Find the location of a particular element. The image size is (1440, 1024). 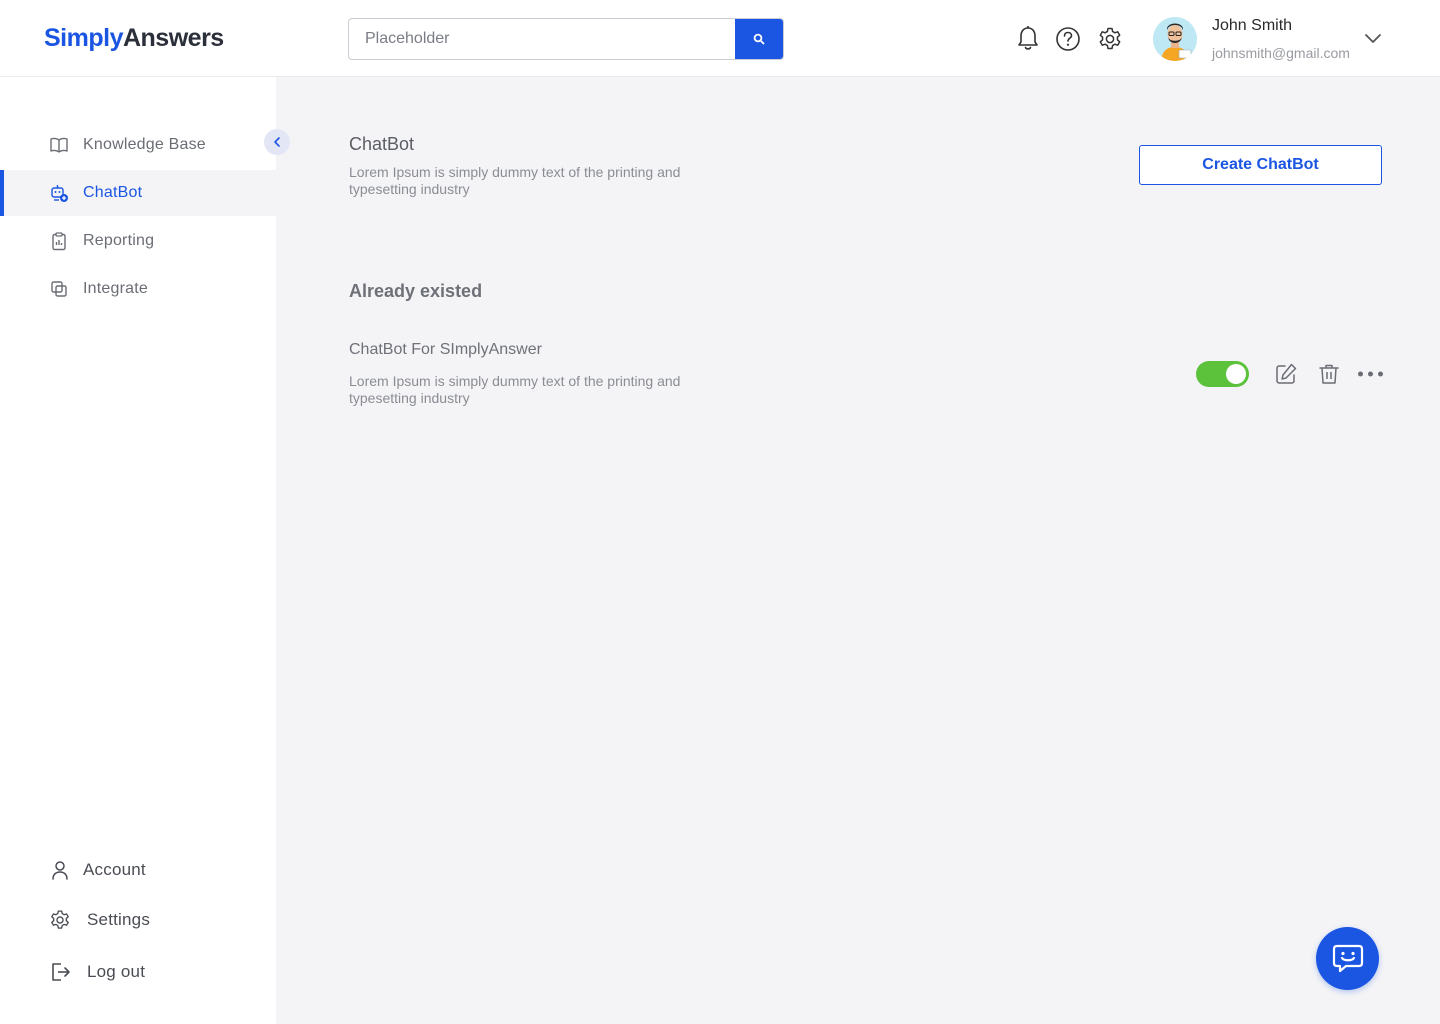

trash-icon is located at coordinates (1329, 374).